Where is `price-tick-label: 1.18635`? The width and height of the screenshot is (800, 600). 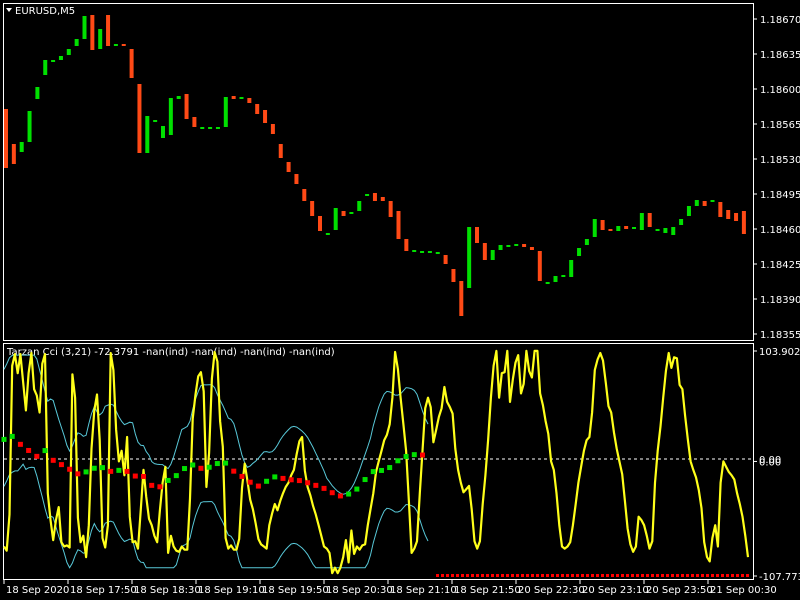
price-tick-label: 1.18635 is located at coordinates (780, 55).